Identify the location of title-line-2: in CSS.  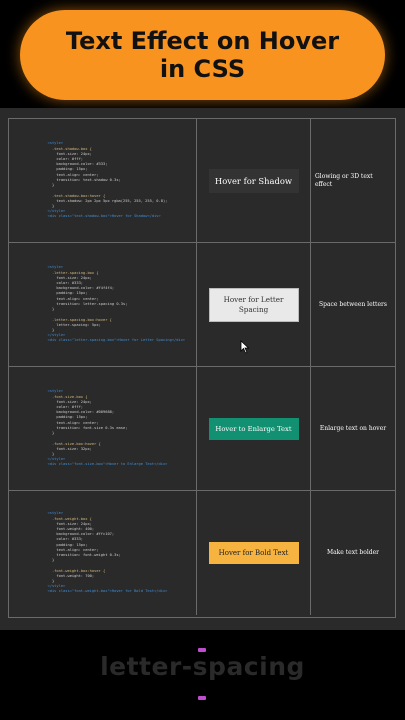
(202, 69).